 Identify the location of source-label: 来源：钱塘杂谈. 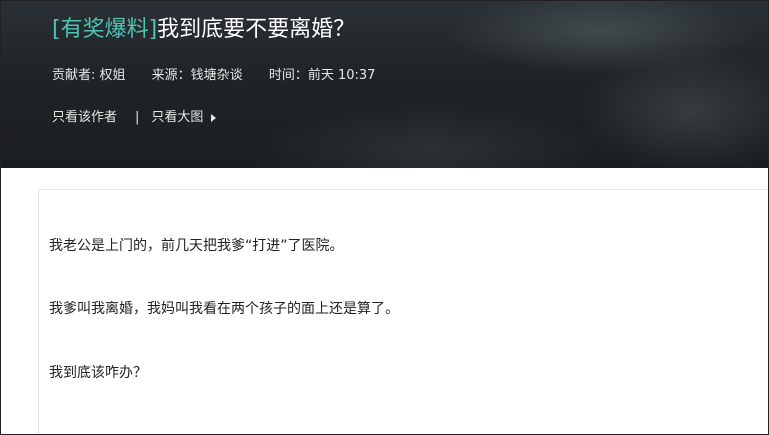
(197, 75).